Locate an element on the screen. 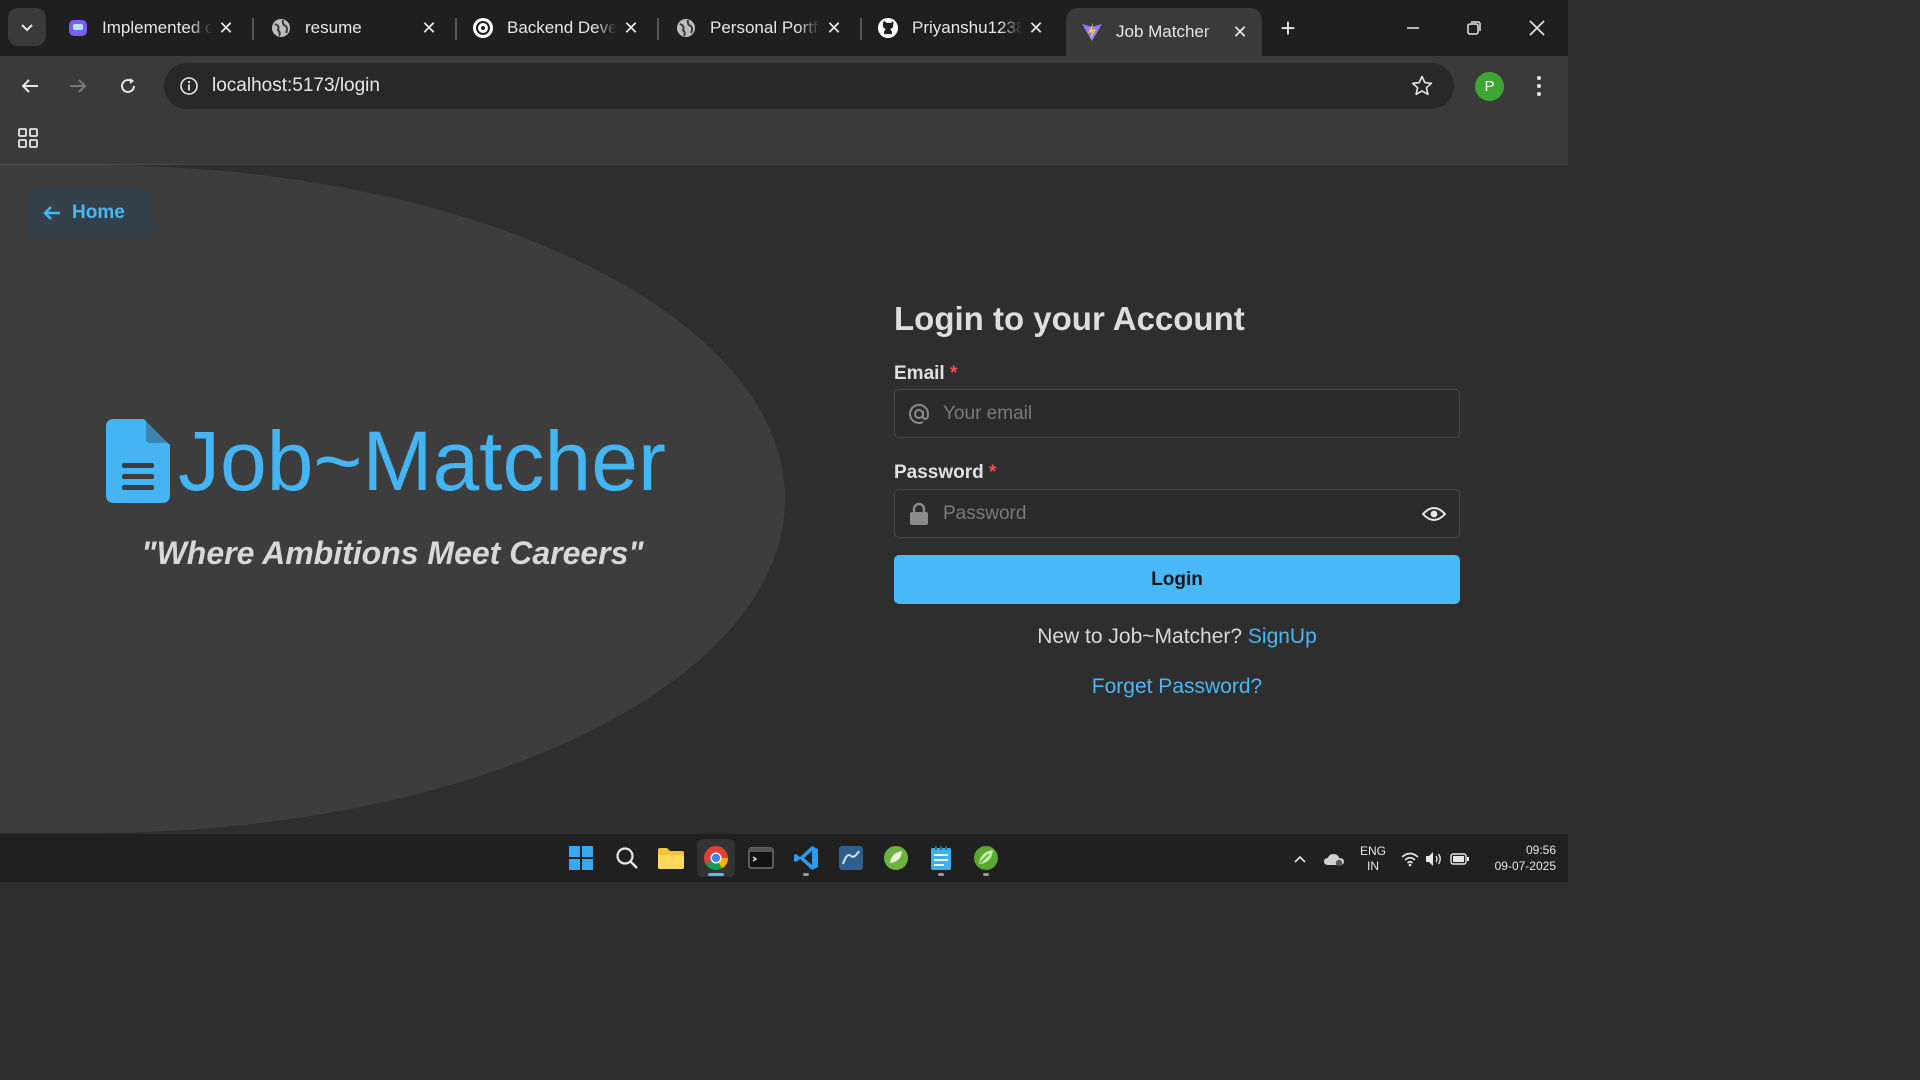 This screenshot has width=1920, height=1080. back-button is located at coordinates (30, 86).